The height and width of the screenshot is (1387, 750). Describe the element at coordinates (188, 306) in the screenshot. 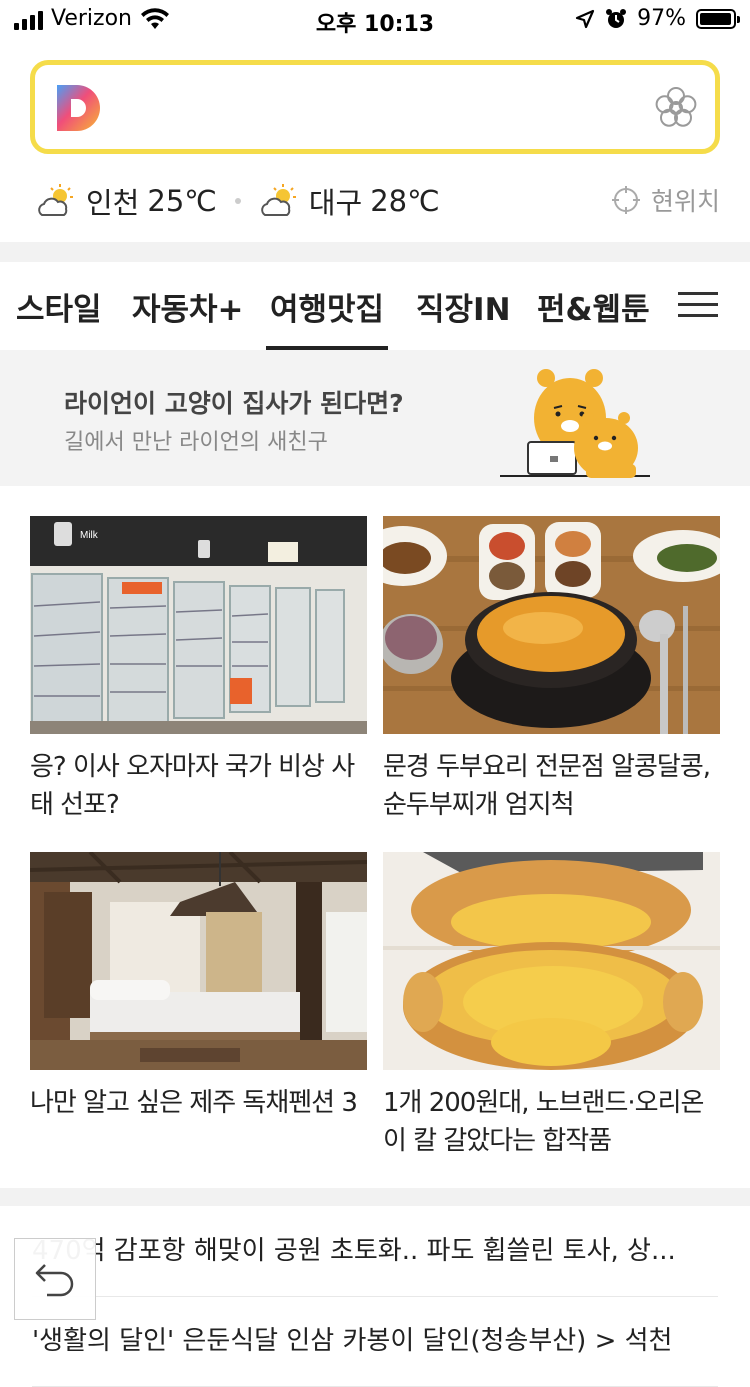

I see `tab-car: 자동차+` at that location.